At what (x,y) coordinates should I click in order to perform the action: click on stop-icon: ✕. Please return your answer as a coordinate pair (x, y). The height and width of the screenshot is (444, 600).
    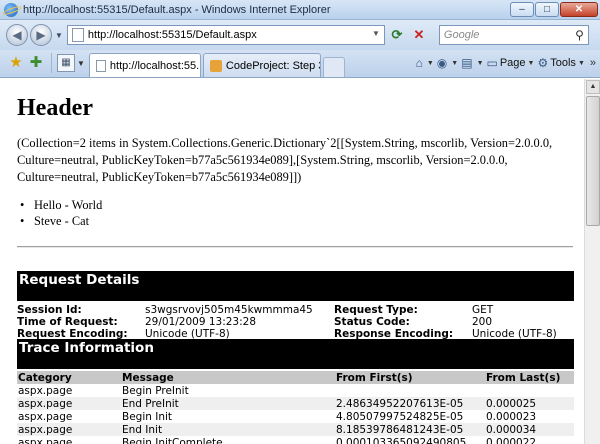
    Looking at the image, I should click on (419, 35).